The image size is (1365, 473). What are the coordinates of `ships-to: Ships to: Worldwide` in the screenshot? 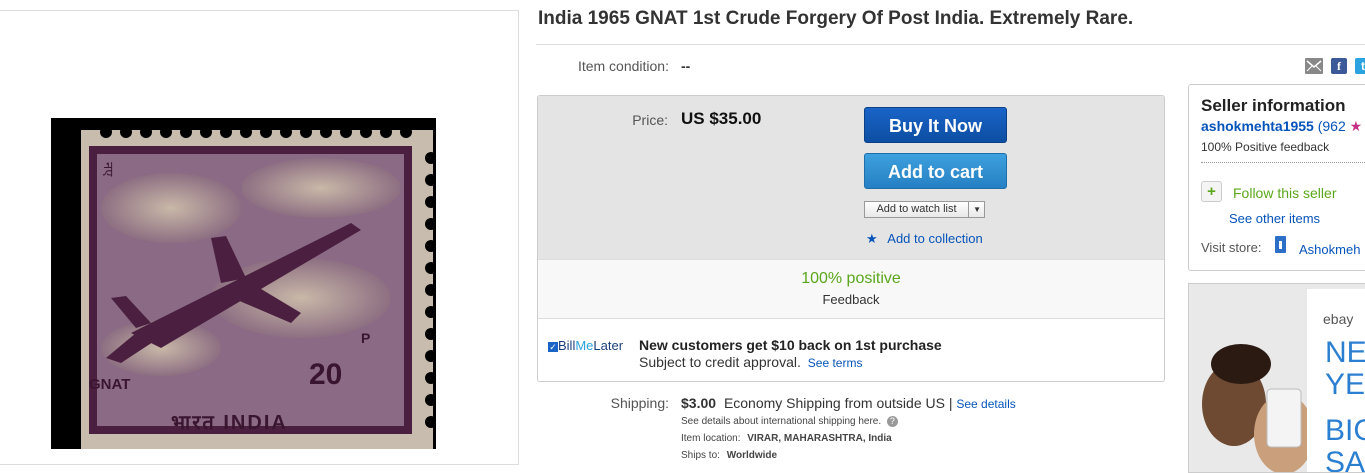 It's located at (729, 455).